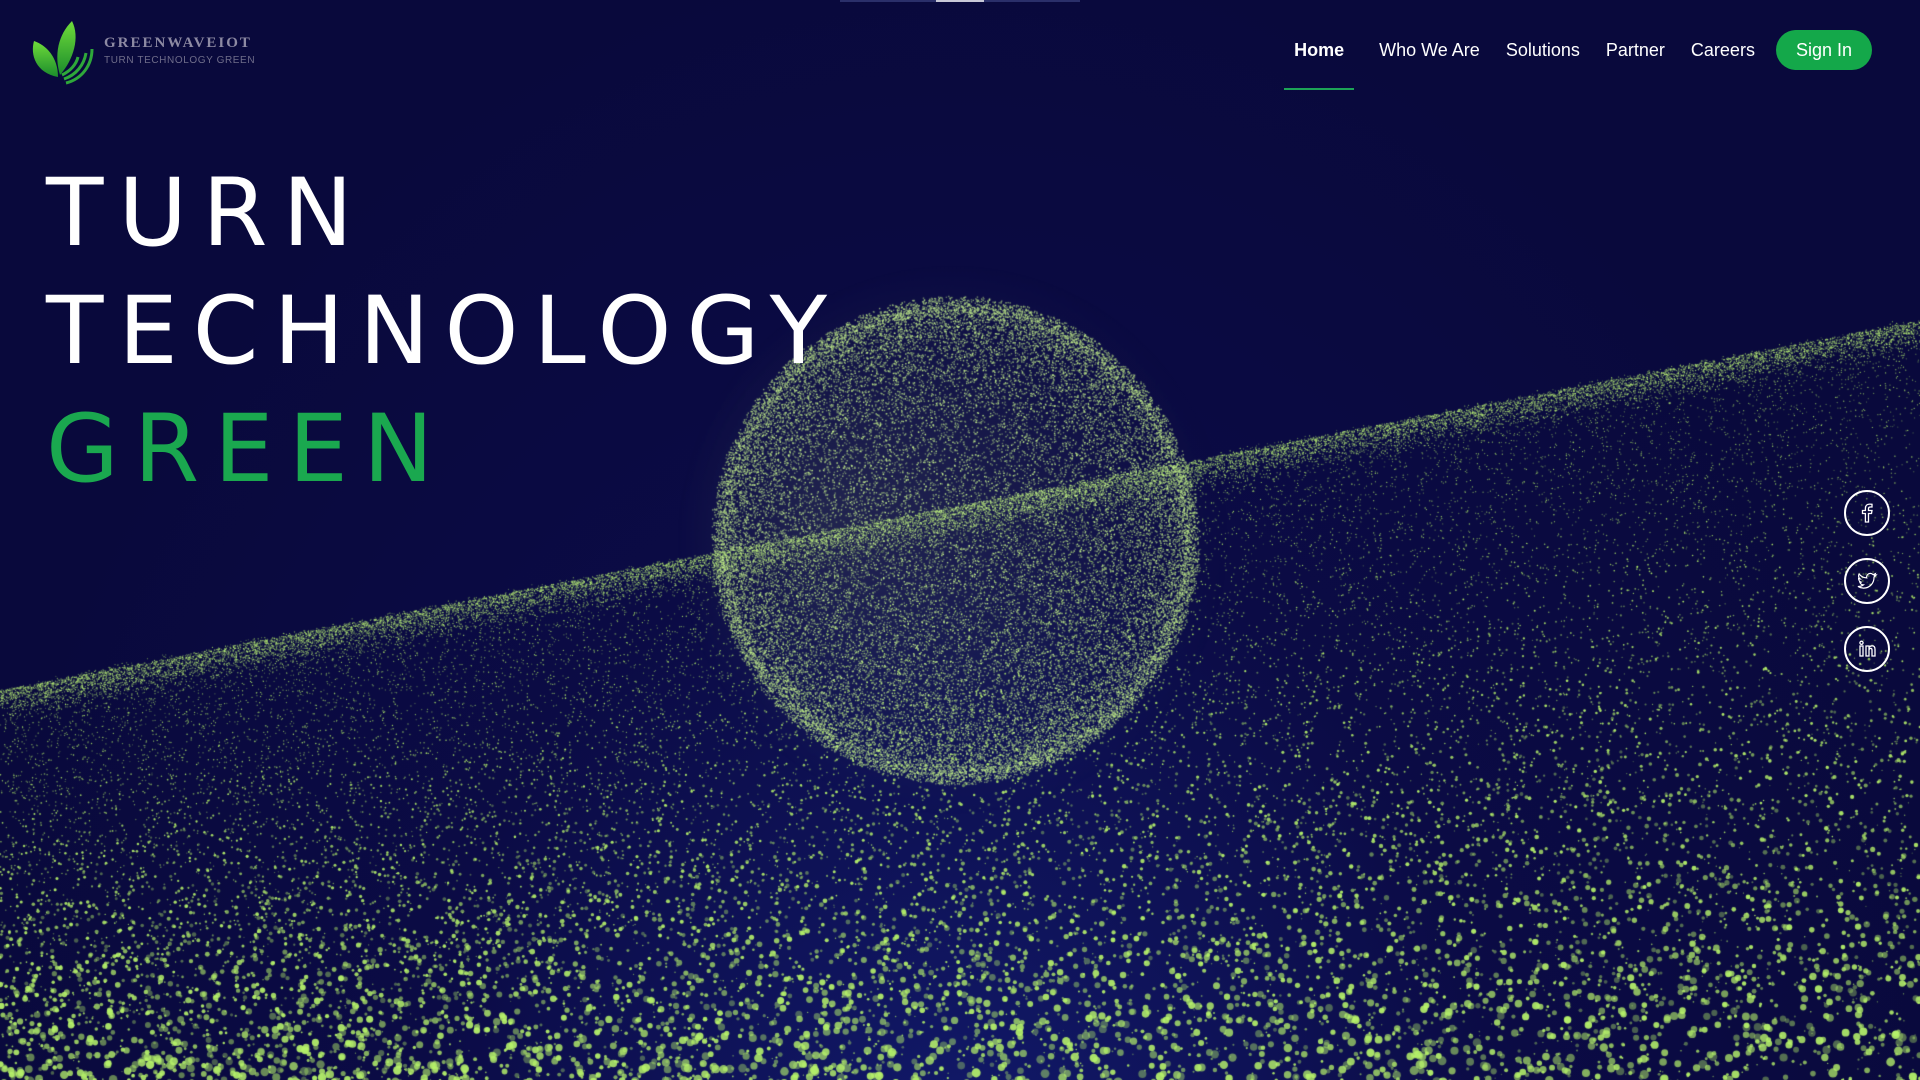 This screenshot has height=1080, width=1920. I want to click on twitter-icon, so click(1867, 580).